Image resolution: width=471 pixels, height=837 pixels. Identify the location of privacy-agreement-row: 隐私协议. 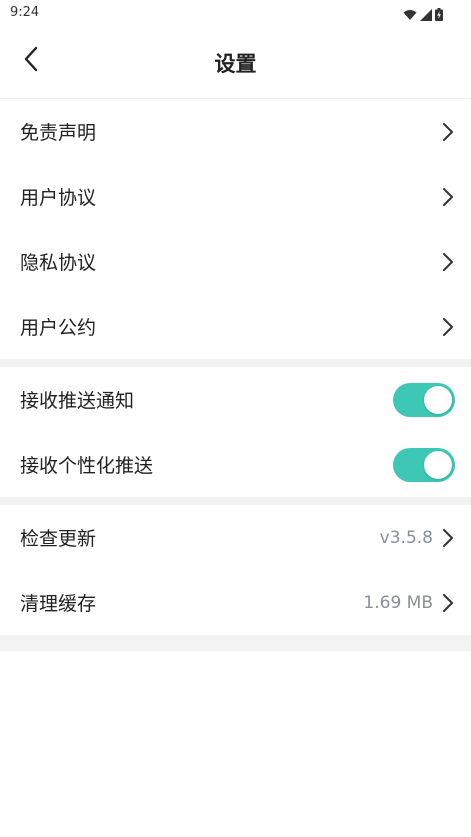
(235, 261).